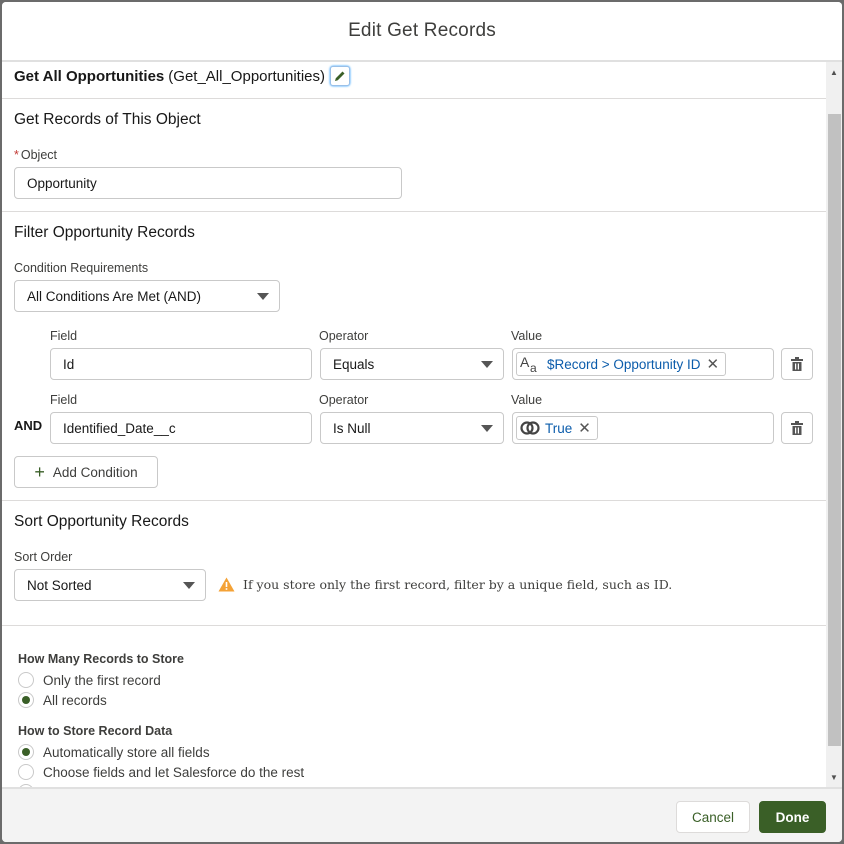 Image resolution: width=844 pixels, height=844 pixels. Describe the element at coordinates (834, 777) in the screenshot. I see `scroll-down-arrow-icon: ▼` at that location.